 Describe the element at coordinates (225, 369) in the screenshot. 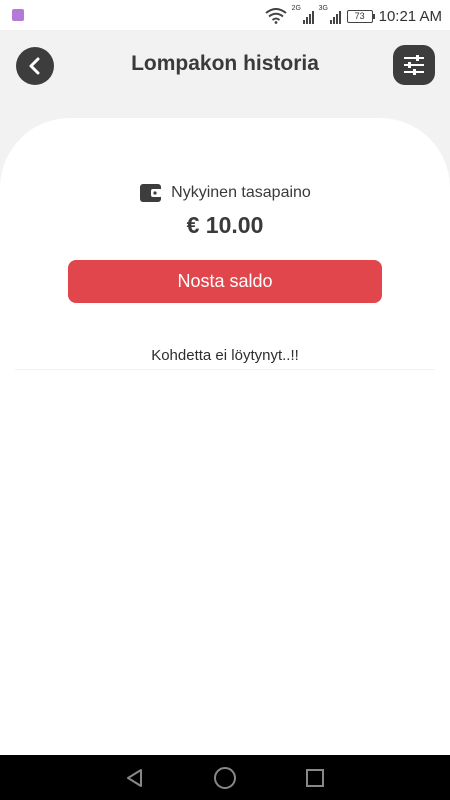

I see `divider` at that location.